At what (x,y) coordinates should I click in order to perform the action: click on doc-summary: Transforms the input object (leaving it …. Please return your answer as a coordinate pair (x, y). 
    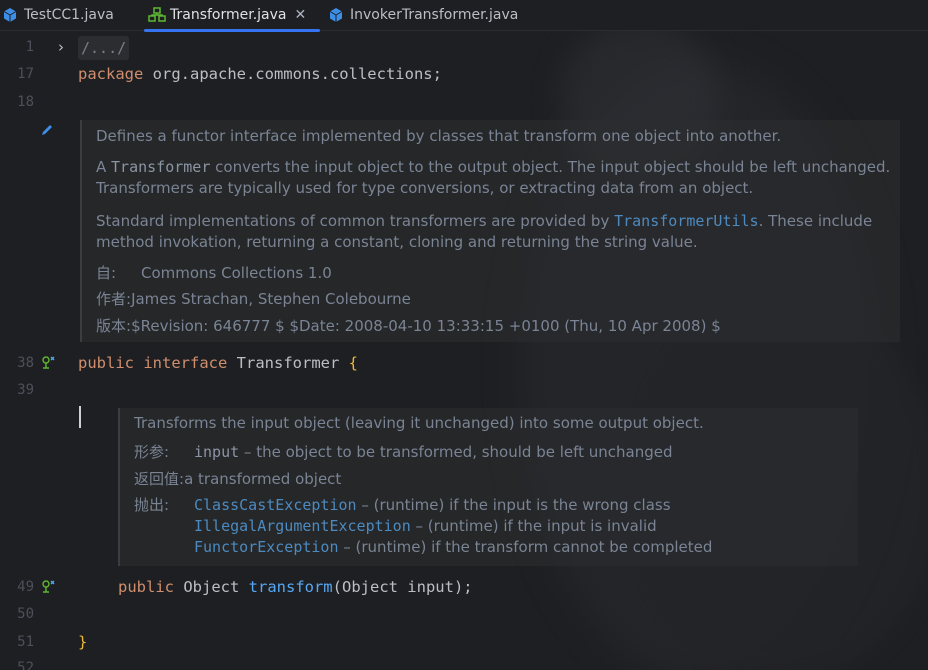
    Looking at the image, I should click on (419, 423).